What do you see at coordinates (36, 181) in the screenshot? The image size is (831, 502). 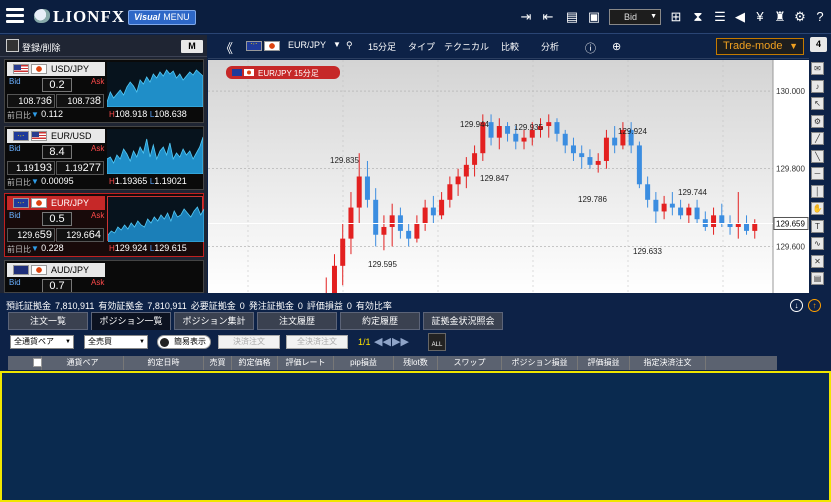 I see `down-arrow-icon: ▼` at bounding box center [36, 181].